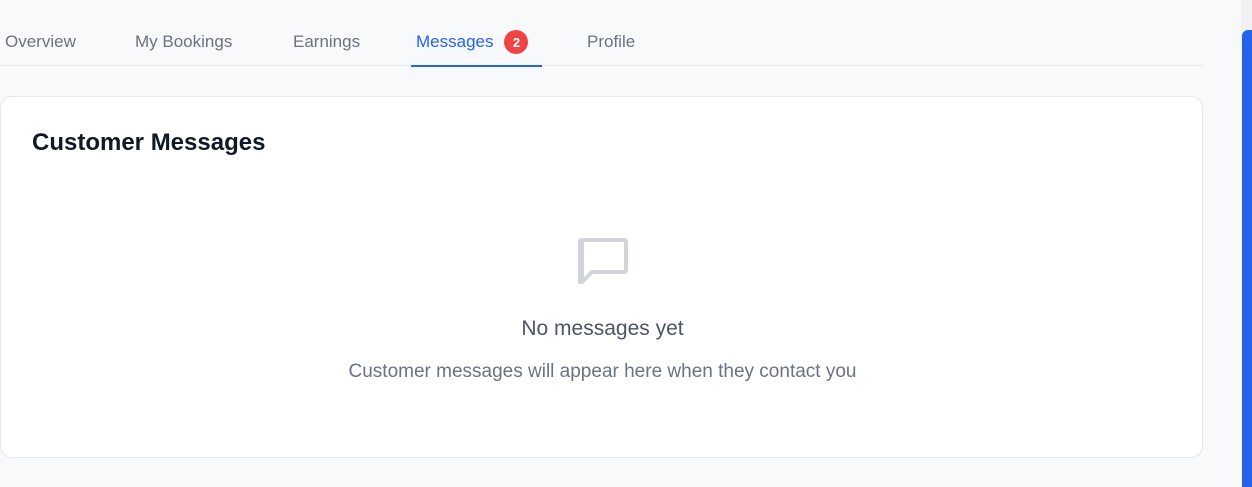 The height and width of the screenshot is (487, 1252). I want to click on tab-label: My Bookings, so click(184, 41).